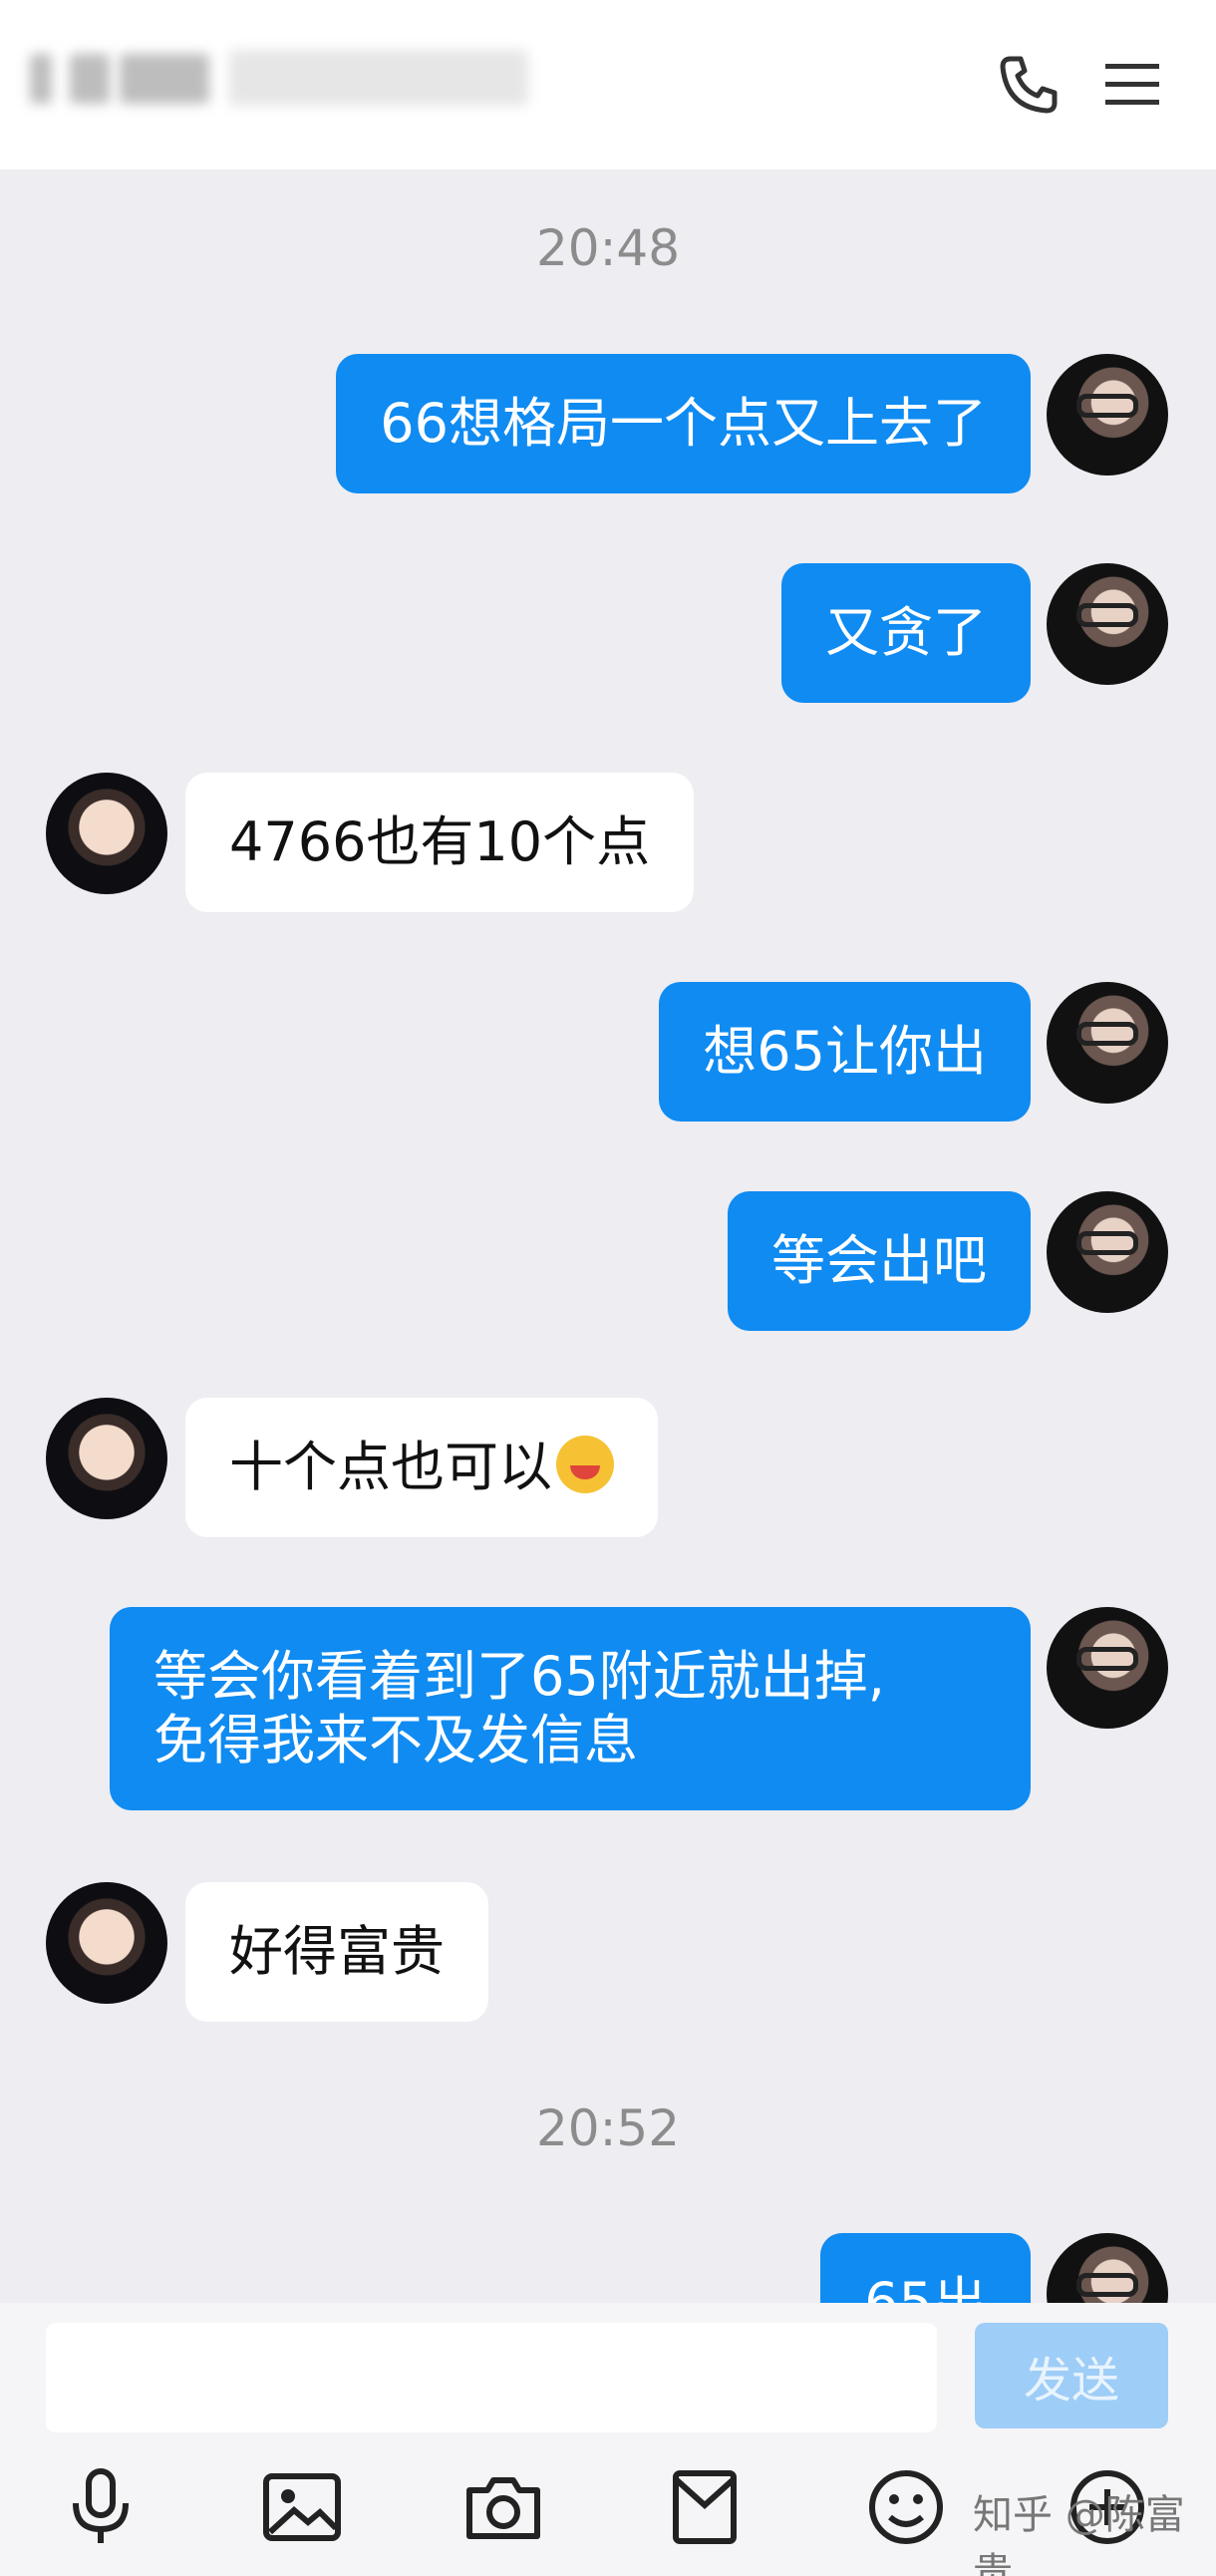 The image size is (1216, 2576). Describe the element at coordinates (440, 842) in the screenshot. I see `received-message-bubble: 4766也有10个点` at that location.